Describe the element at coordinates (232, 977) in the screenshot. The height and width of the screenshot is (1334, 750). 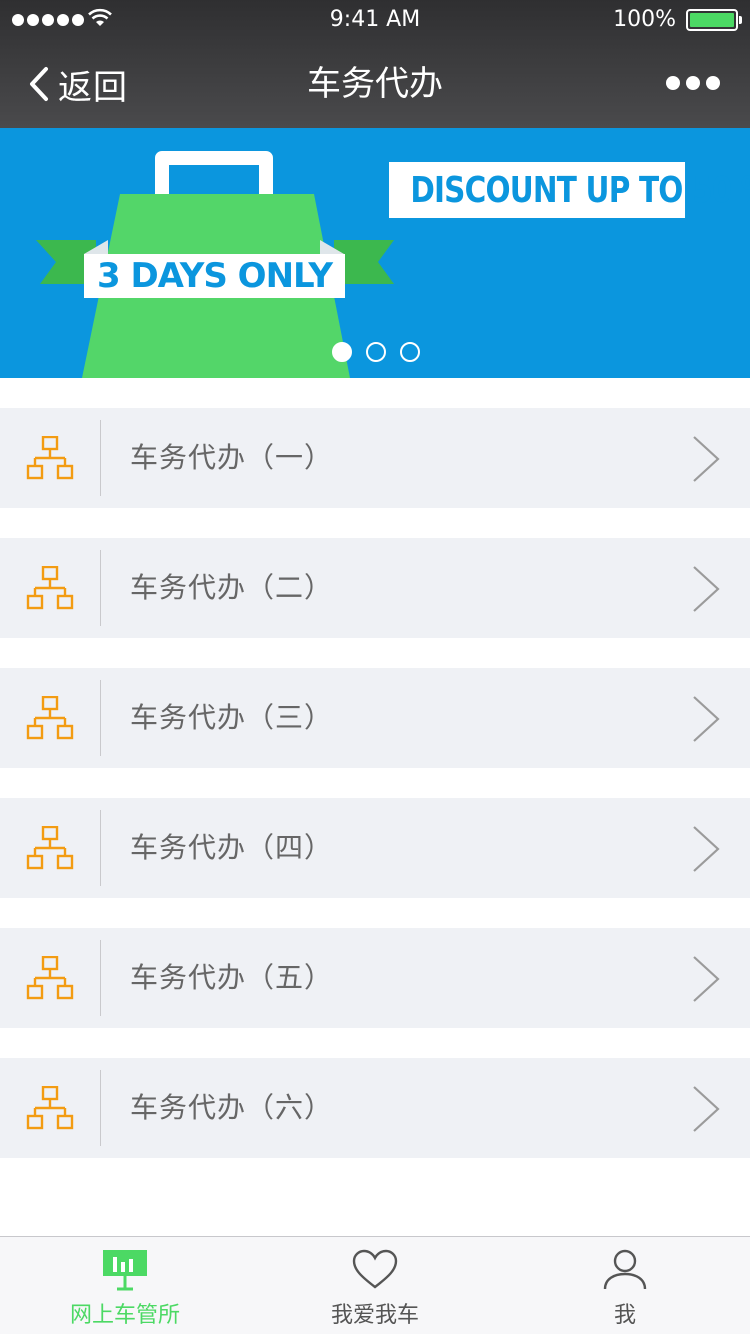
I see `list-item-label: 车务代办（五）` at that location.